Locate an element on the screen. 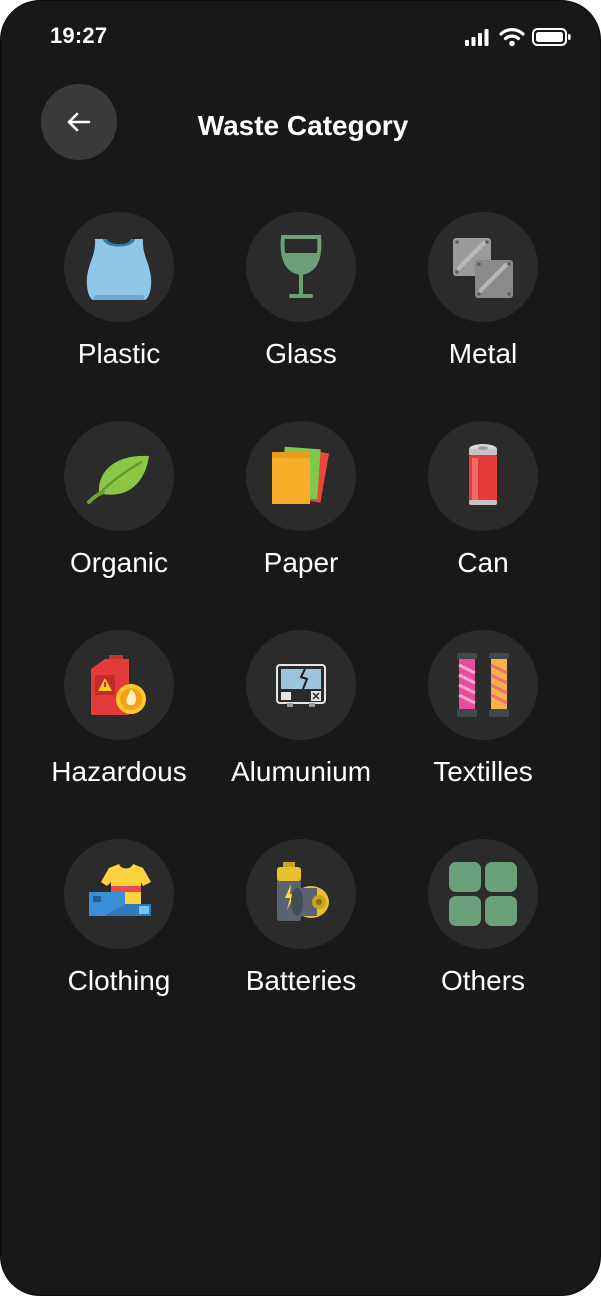 The width and height of the screenshot is (601, 1296). paper-sheets-icon is located at coordinates (301, 475).